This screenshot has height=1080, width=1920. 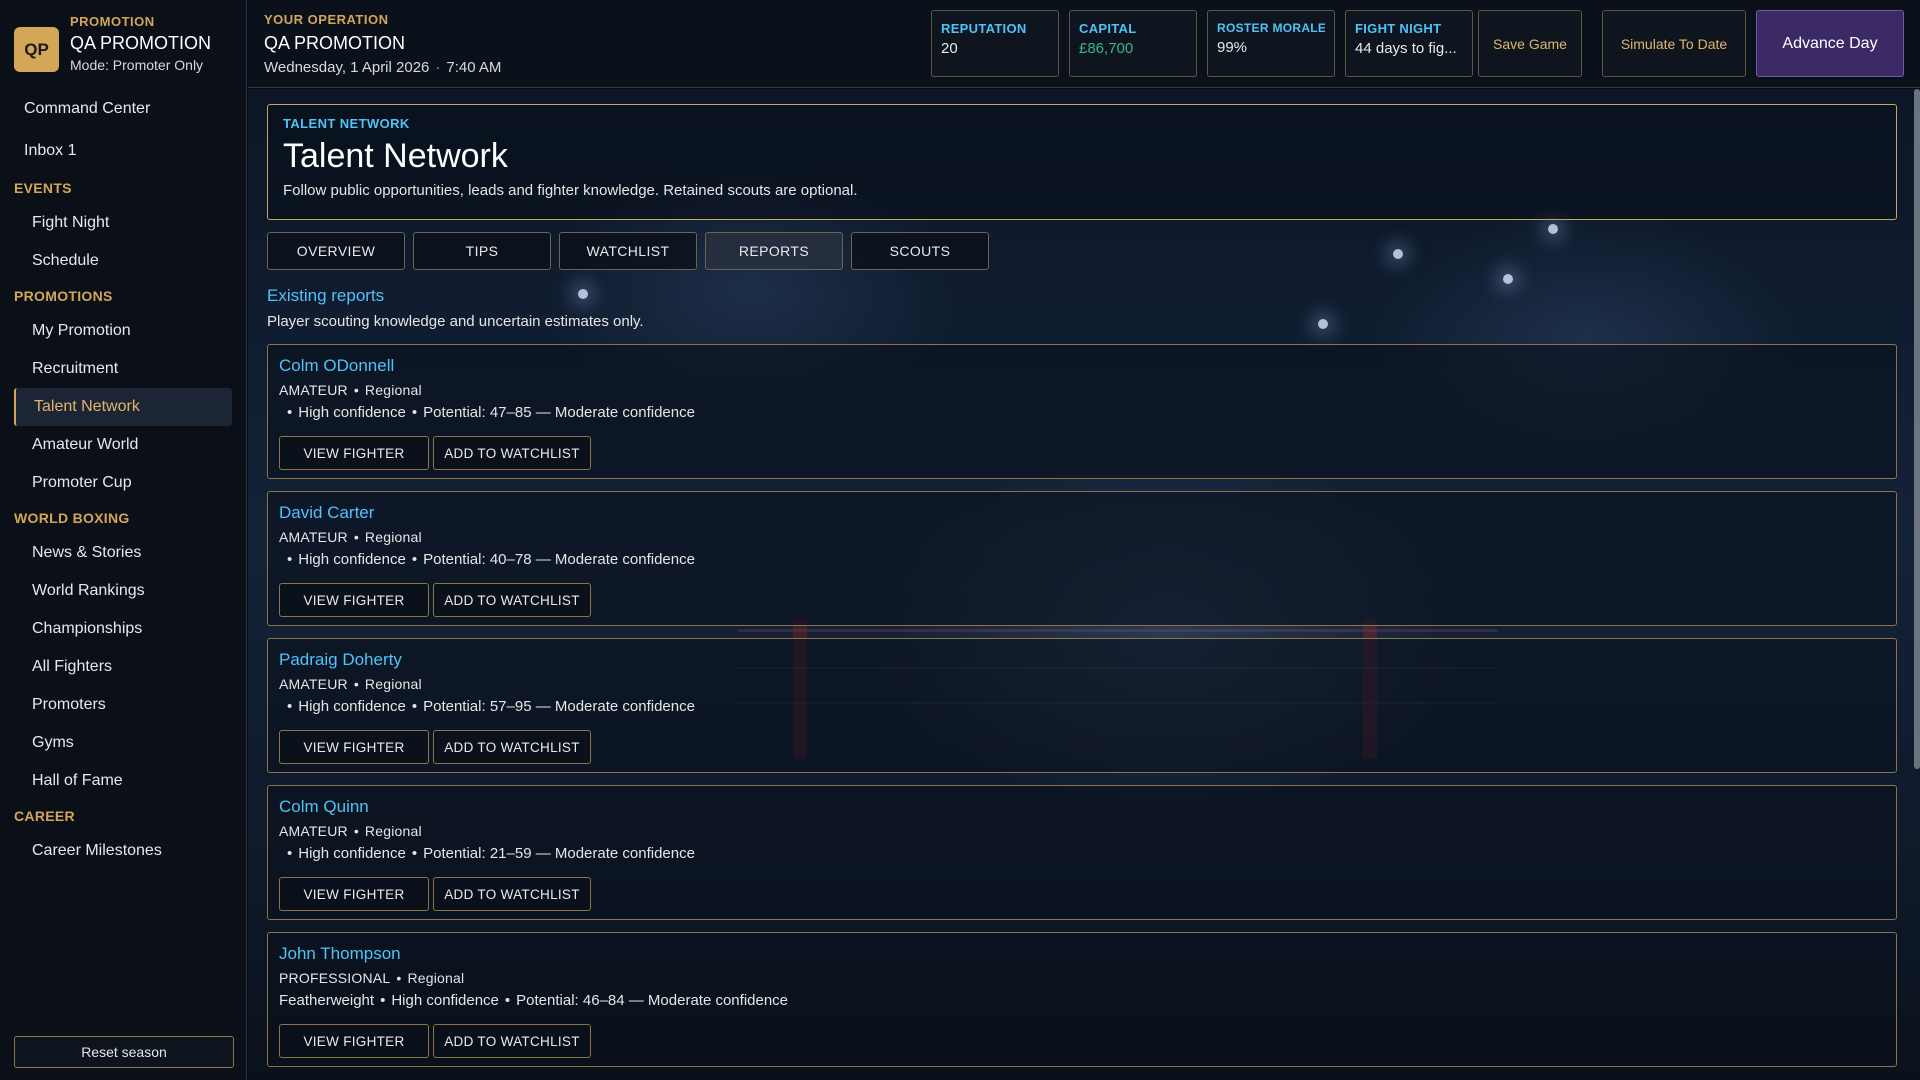 What do you see at coordinates (123, 407) in the screenshot?
I see `sidebar-item-talent-network: Talent Network` at bounding box center [123, 407].